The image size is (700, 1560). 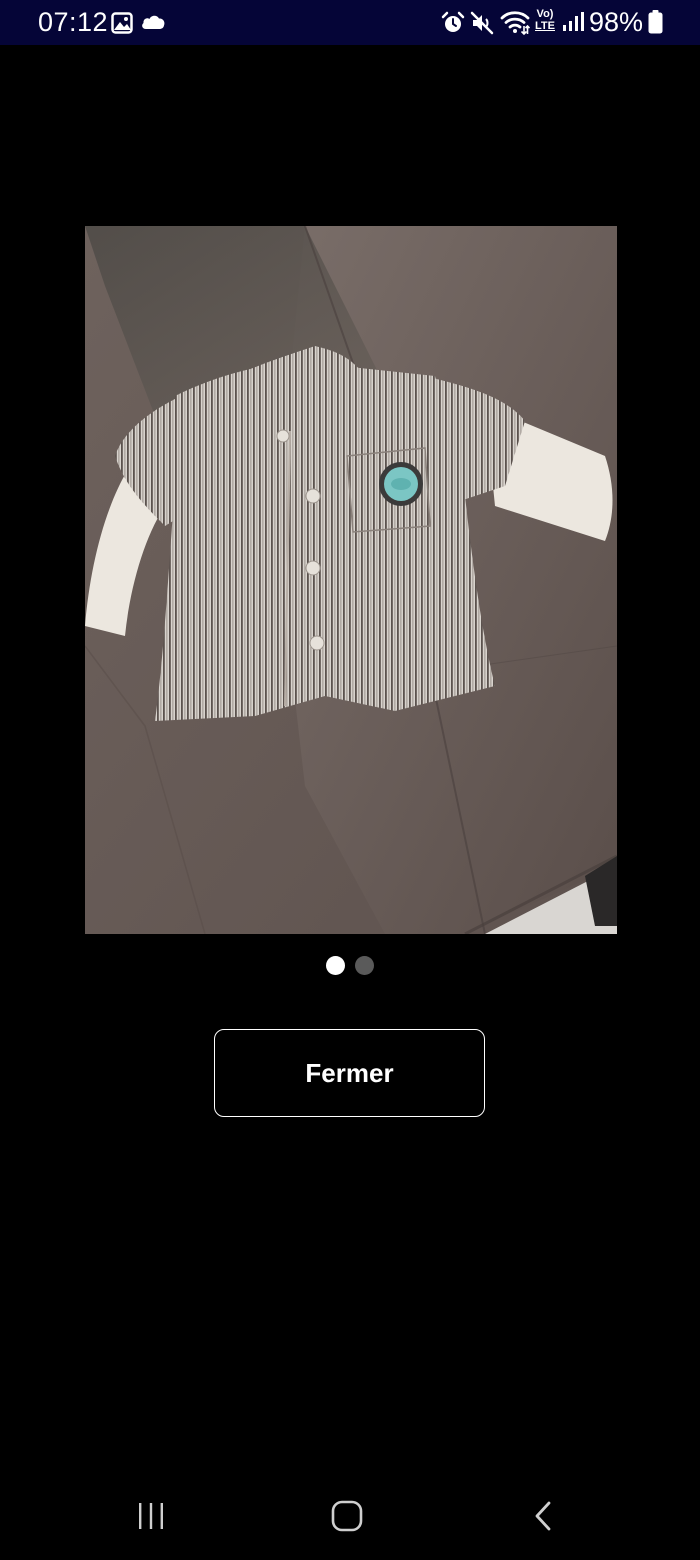 What do you see at coordinates (153, 24) in the screenshot?
I see `cloud-icon` at bounding box center [153, 24].